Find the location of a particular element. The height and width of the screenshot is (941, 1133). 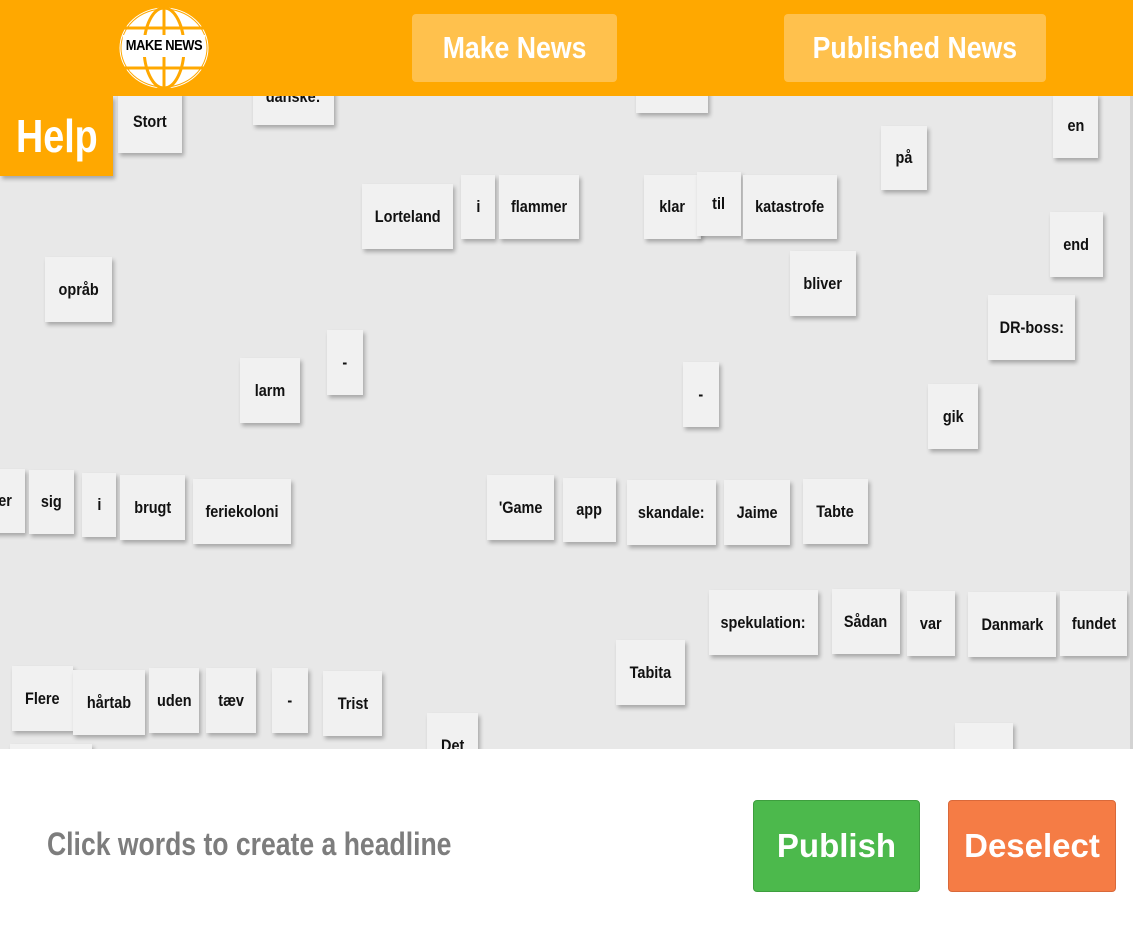

word-tile: hårtab is located at coordinates (109, 702).